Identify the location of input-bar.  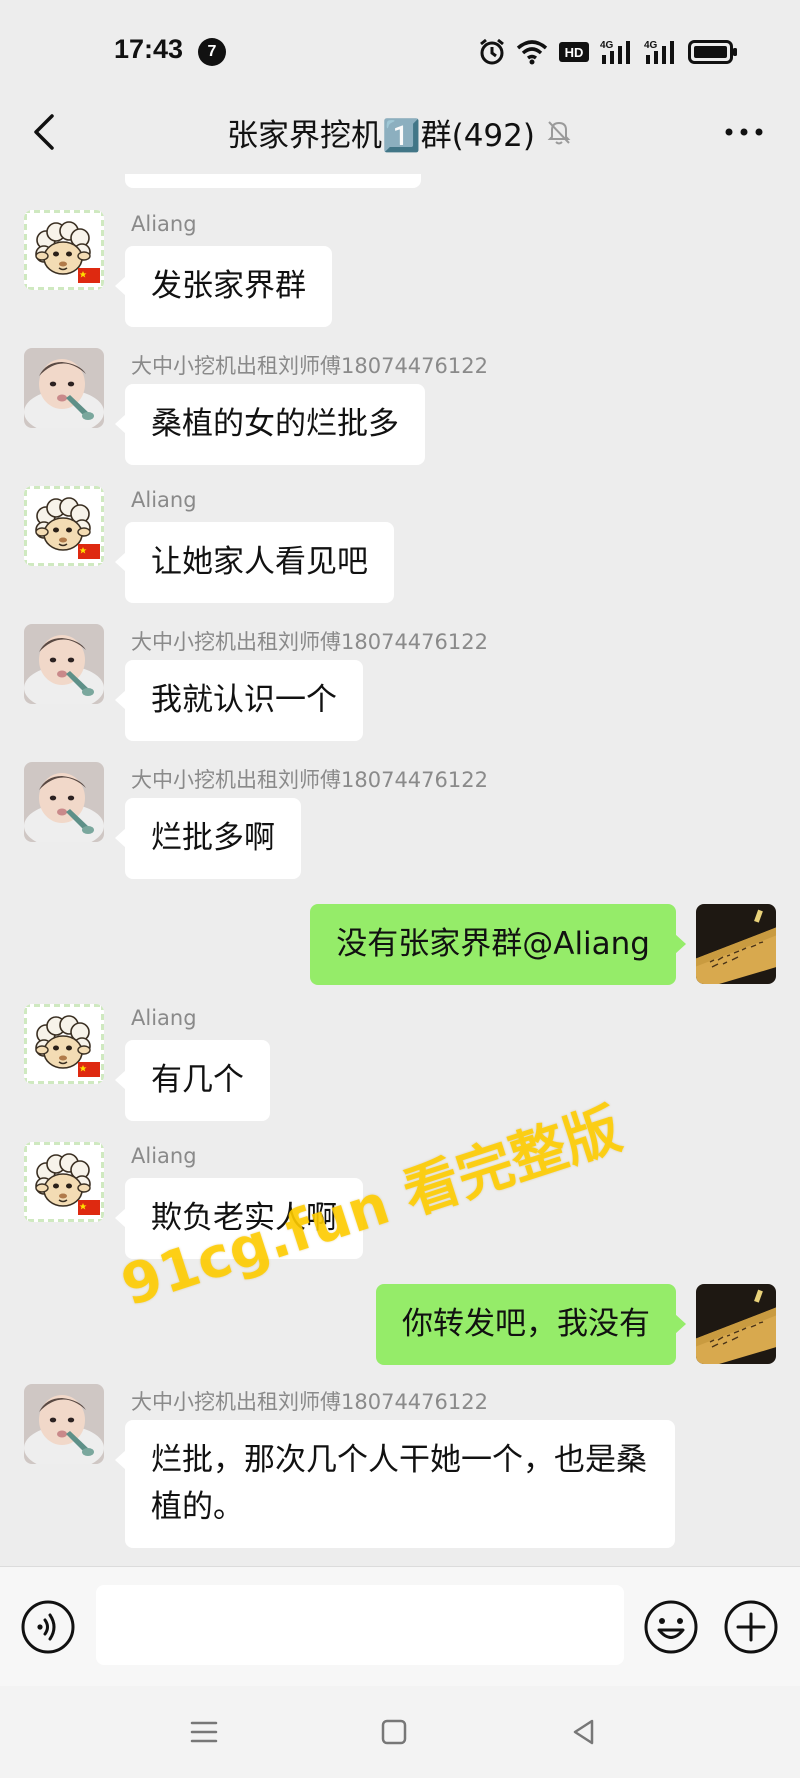
(400, 1626).